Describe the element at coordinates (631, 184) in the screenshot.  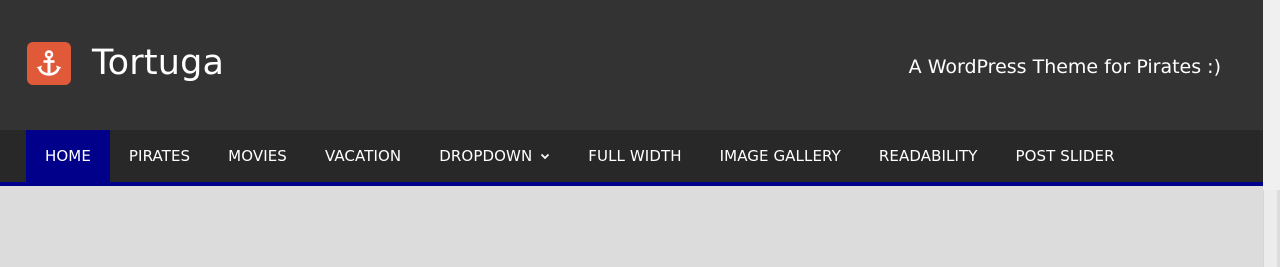
I see `nav-accent-bar` at that location.